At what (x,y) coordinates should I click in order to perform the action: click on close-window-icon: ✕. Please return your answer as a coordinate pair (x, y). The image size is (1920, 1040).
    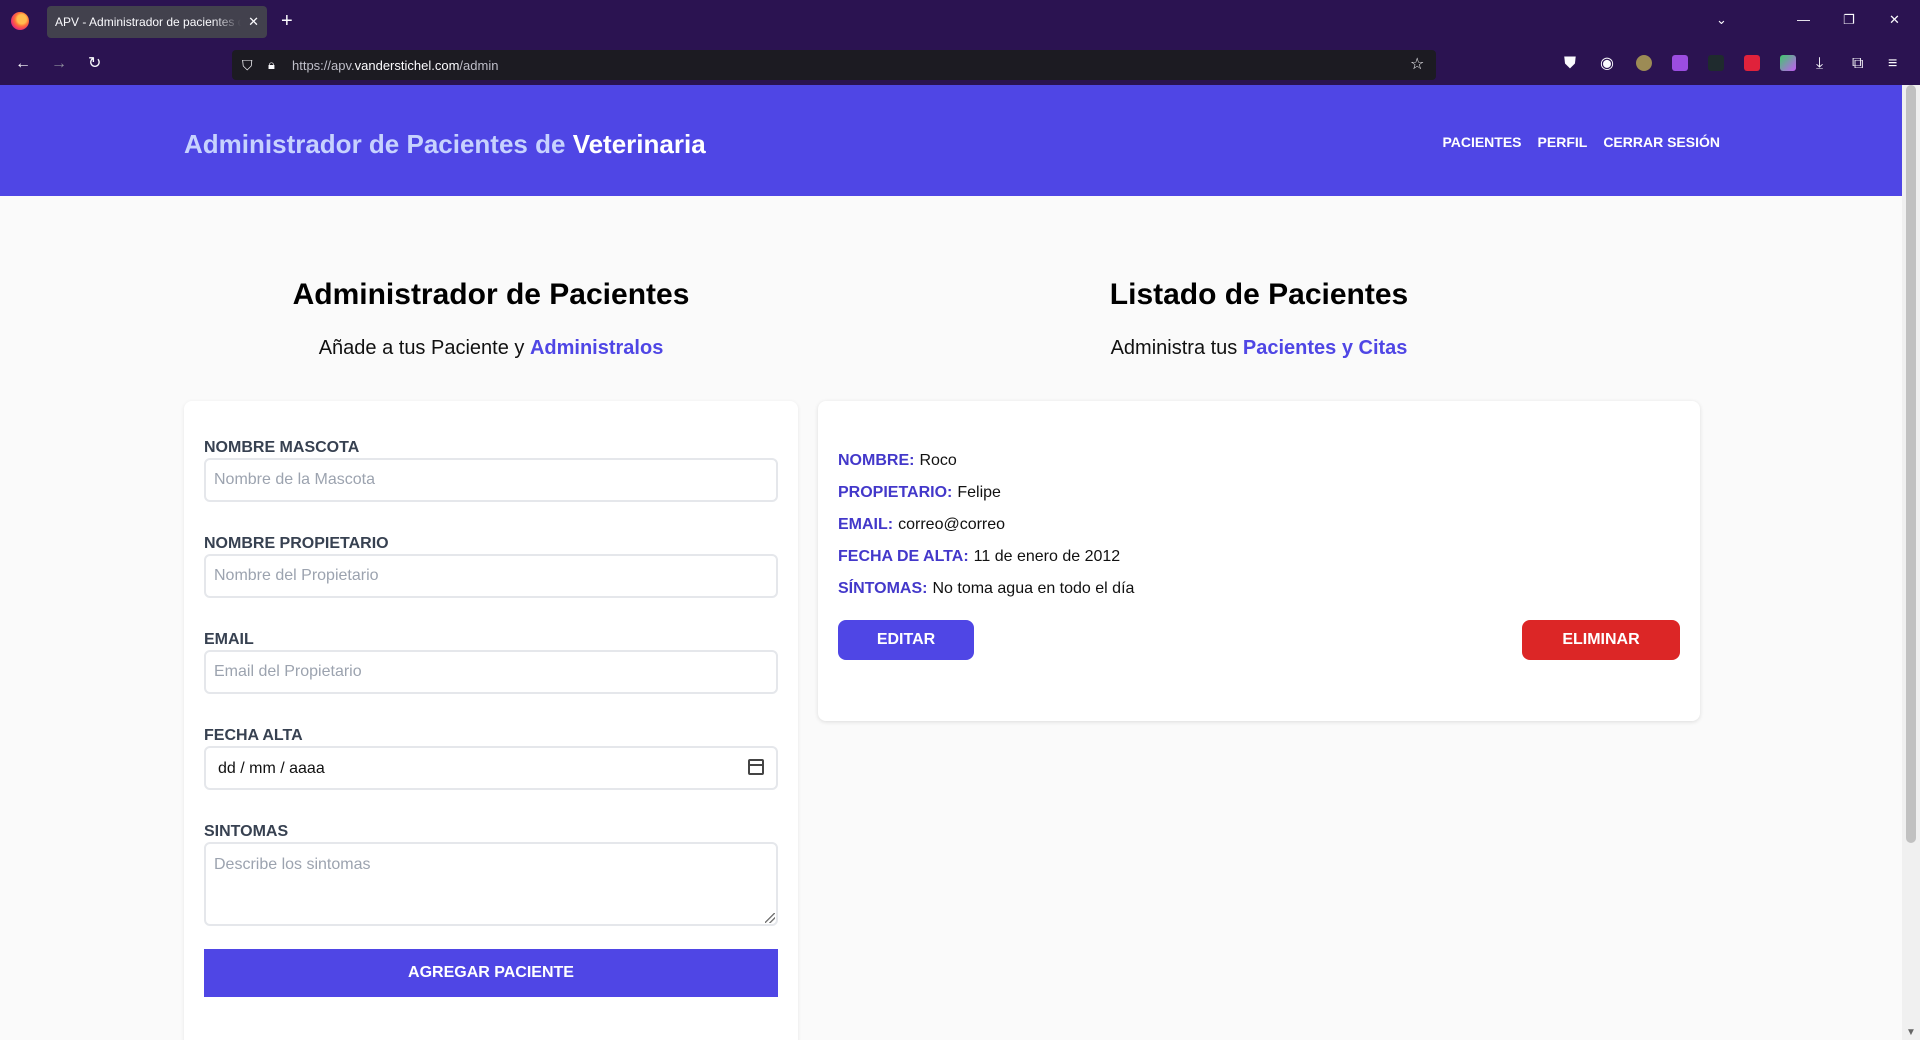
    Looking at the image, I should click on (1894, 20).